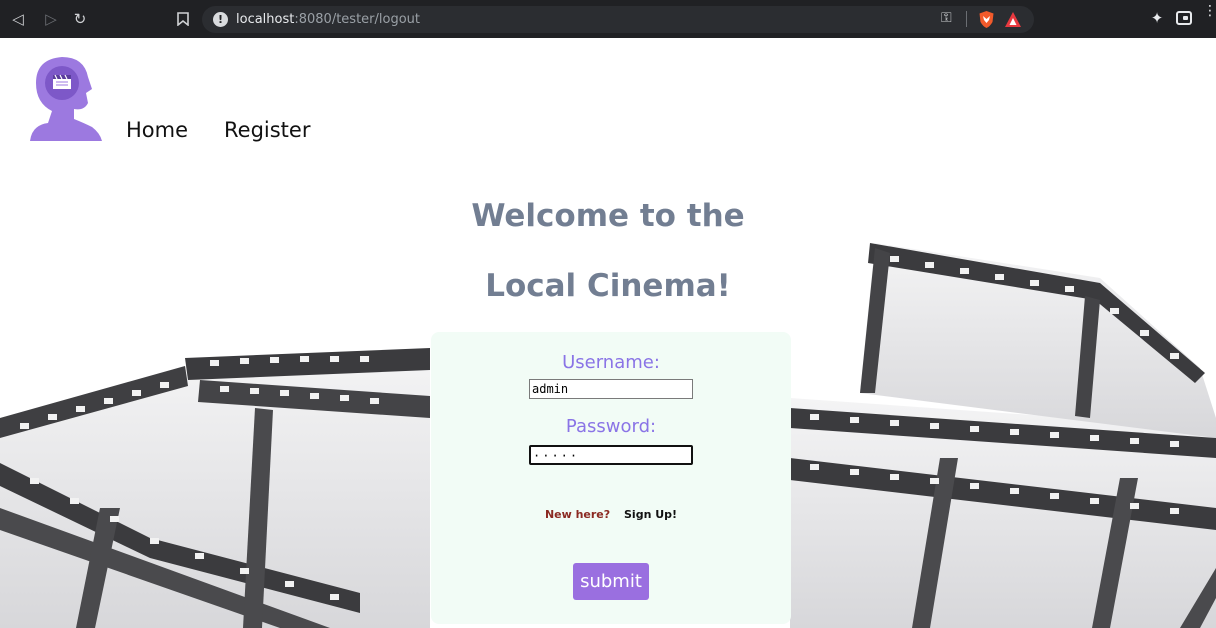  I want to click on welcome-heading-line-2: Local Cinema!, so click(608, 286).